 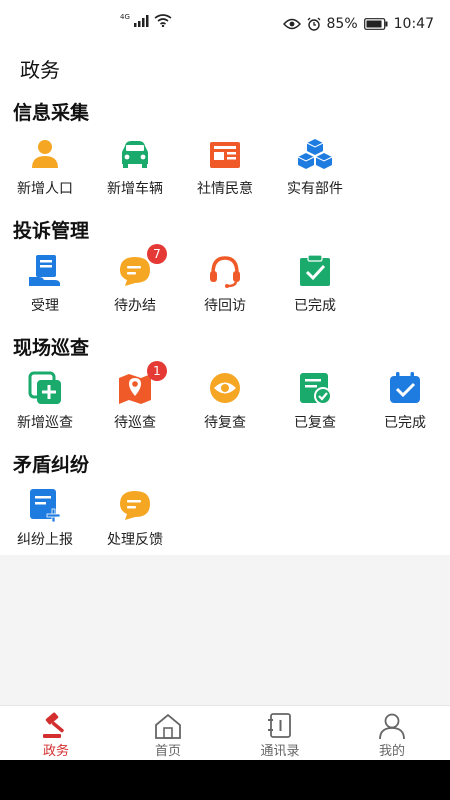 What do you see at coordinates (135, 189) in the screenshot?
I see `menu-item-label: 新增车辆` at bounding box center [135, 189].